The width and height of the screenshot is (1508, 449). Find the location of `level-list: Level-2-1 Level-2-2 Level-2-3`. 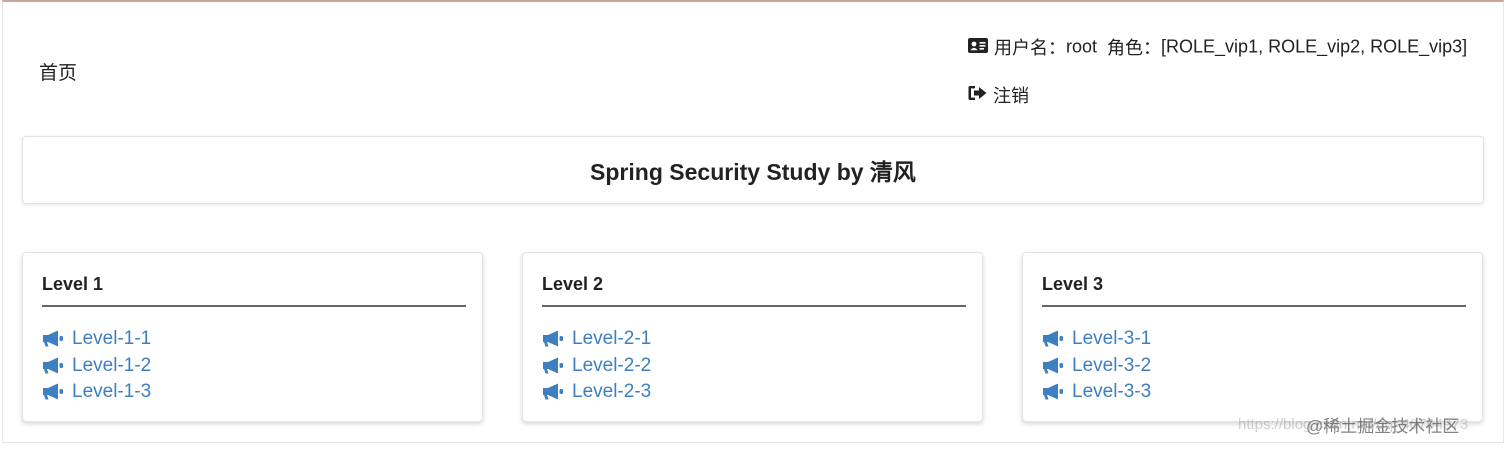

level-list: Level-2-1 Level-2-2 Level-2-3 is located at coordinates (596, 366).